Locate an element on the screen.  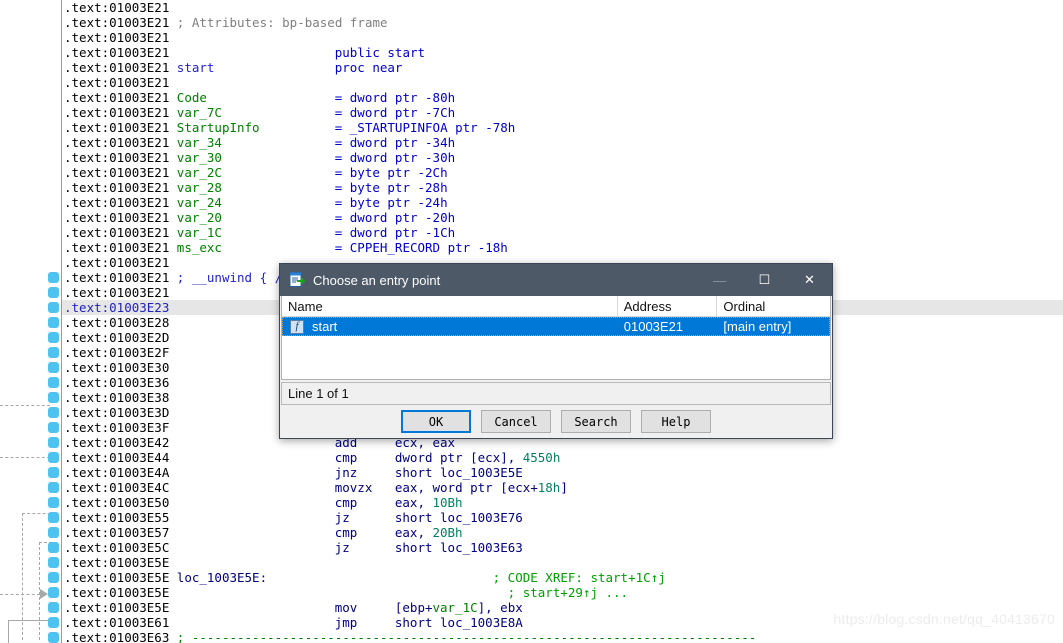
code-token: dword ptr [ecx], is located at coordinates (458, 457).